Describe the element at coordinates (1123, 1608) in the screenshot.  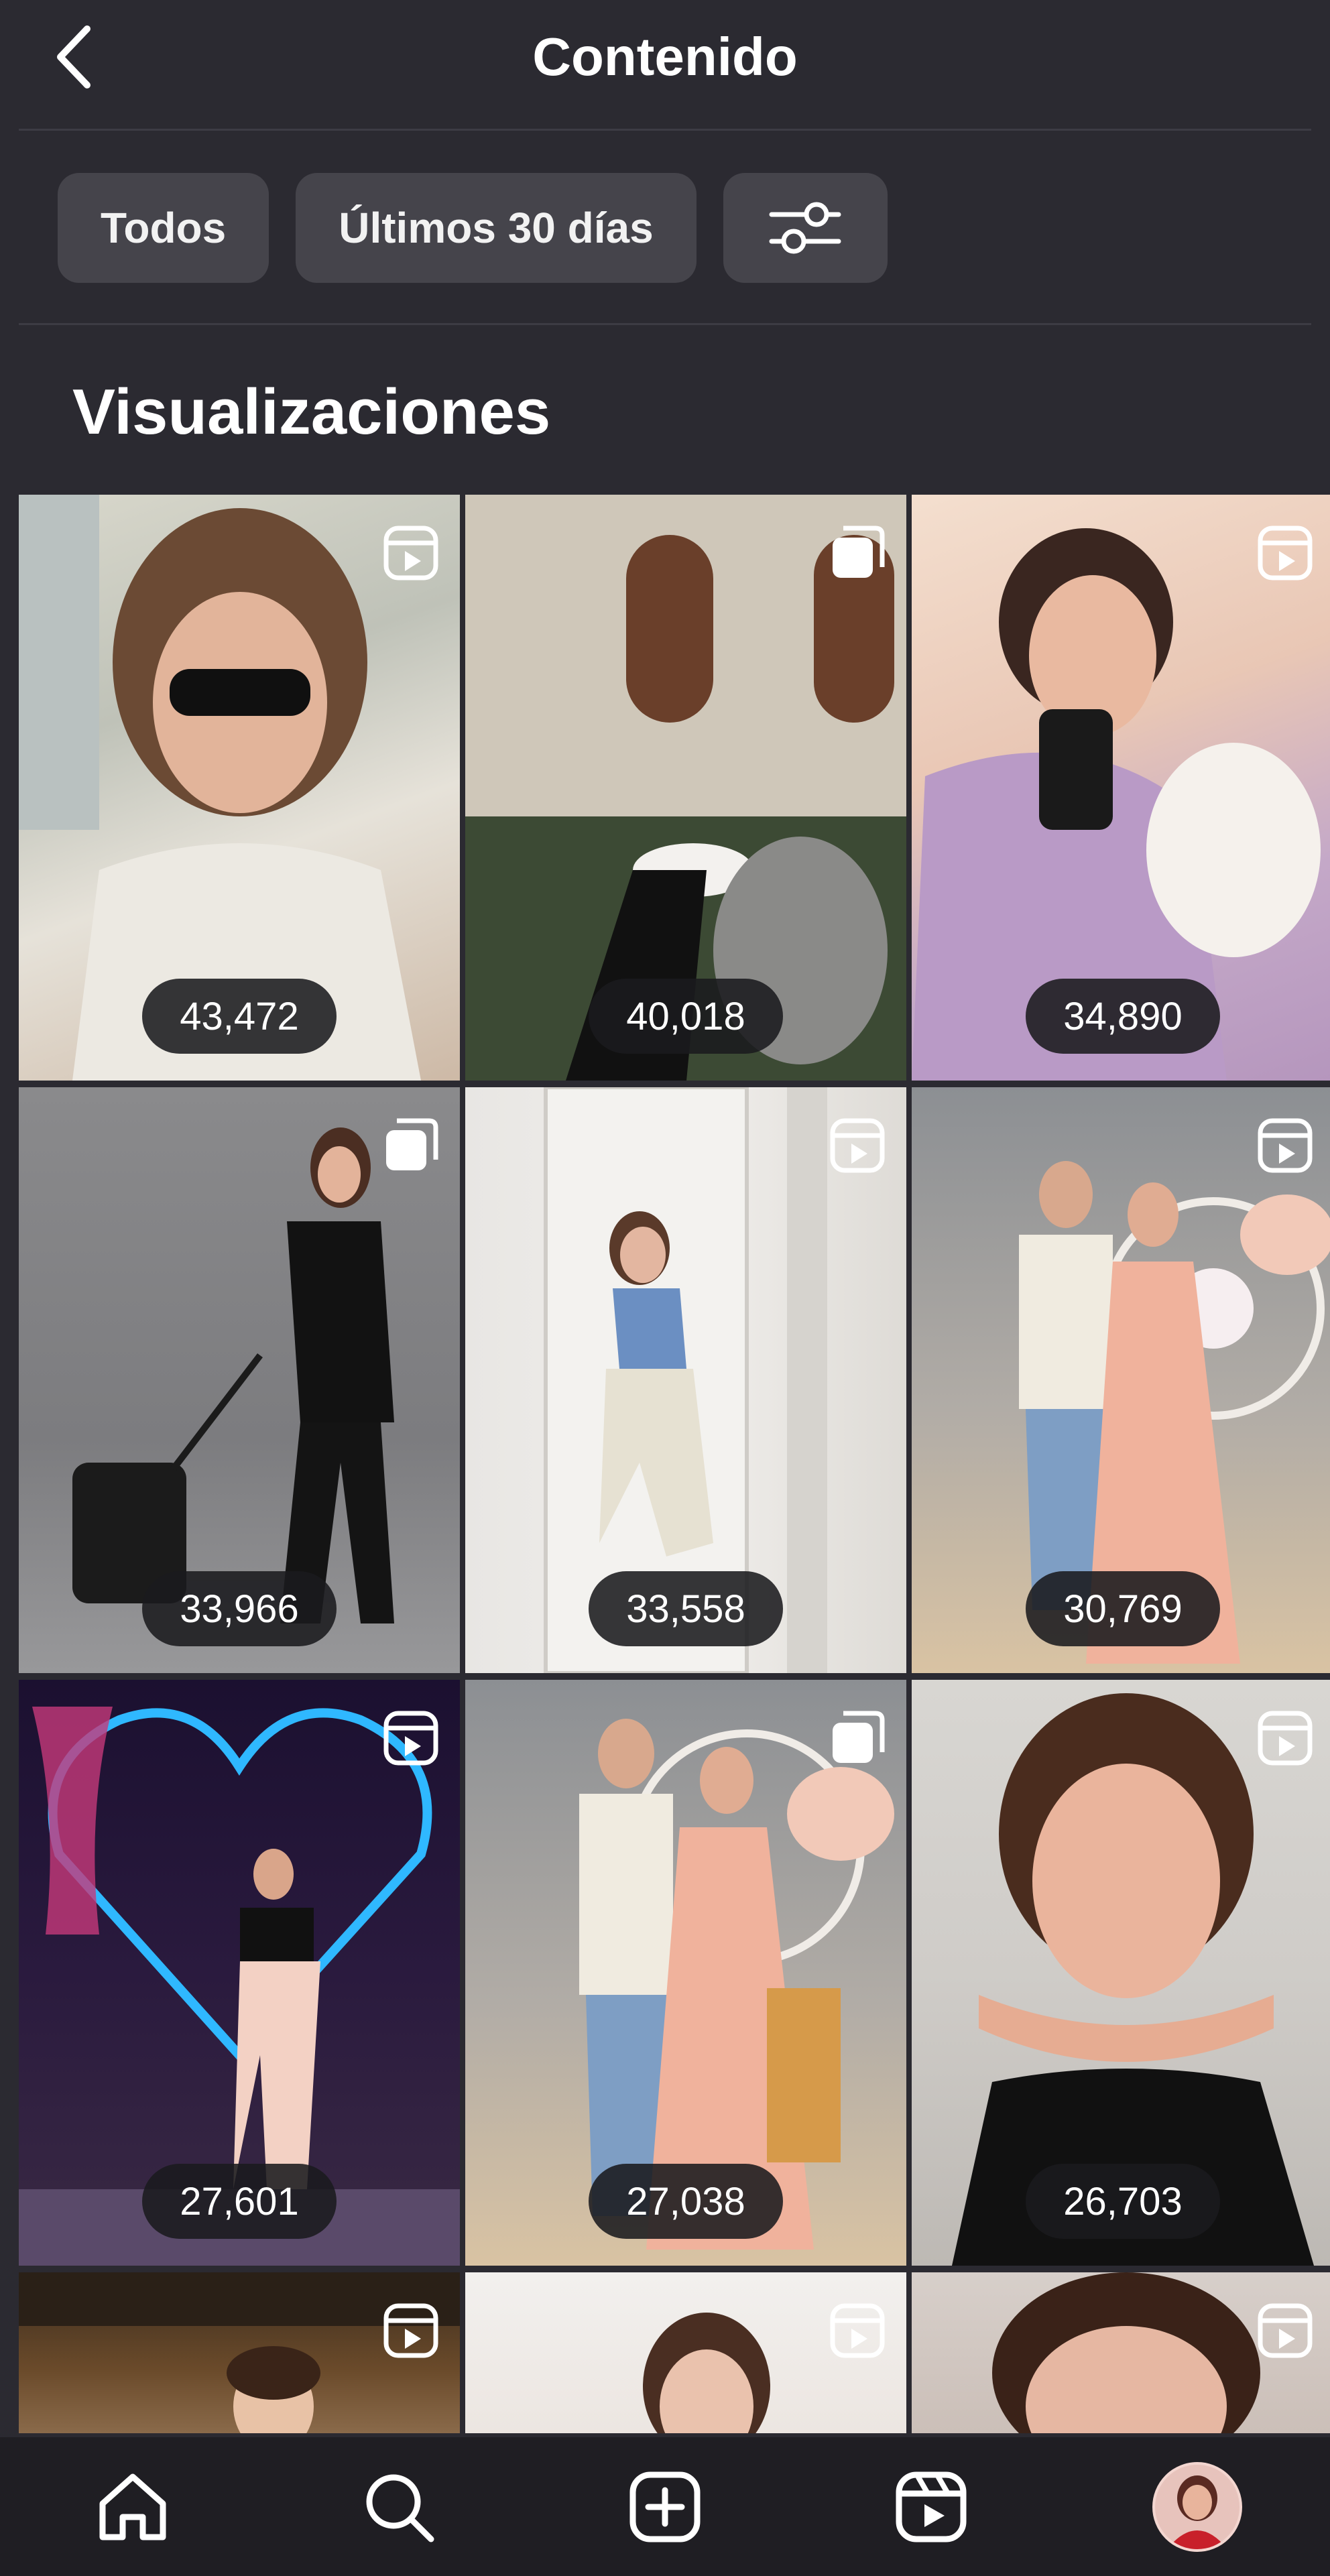
I see `view-count-badge: 30,769` at that location.